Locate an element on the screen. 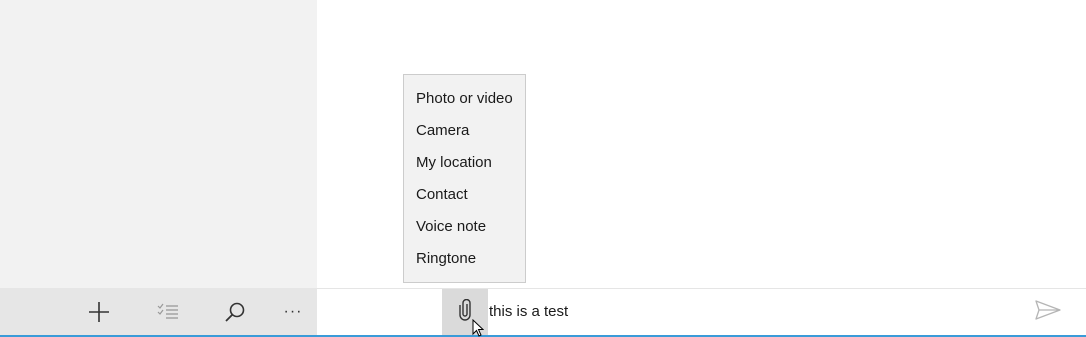 This screenshot has height=337, width=1086. plus-icon is located at coordinates (99, 312).